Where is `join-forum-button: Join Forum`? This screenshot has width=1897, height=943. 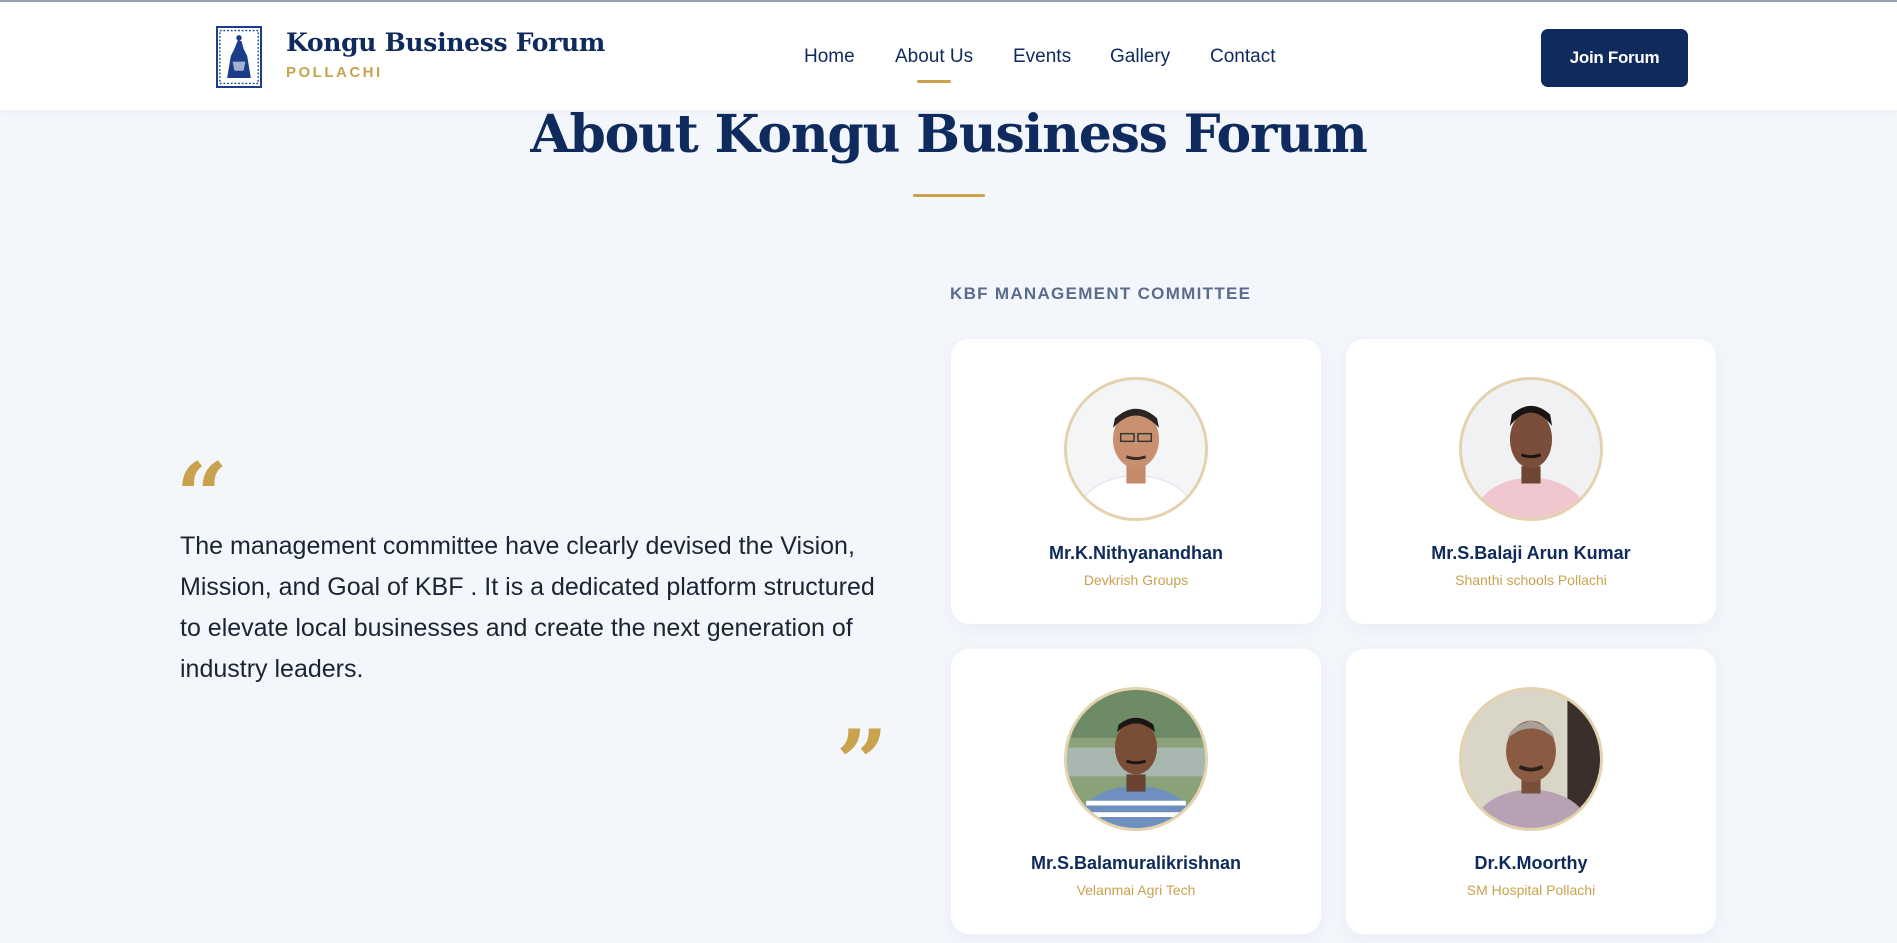
join-forum-button: Join Forum is located at coordinates (1614, 58).